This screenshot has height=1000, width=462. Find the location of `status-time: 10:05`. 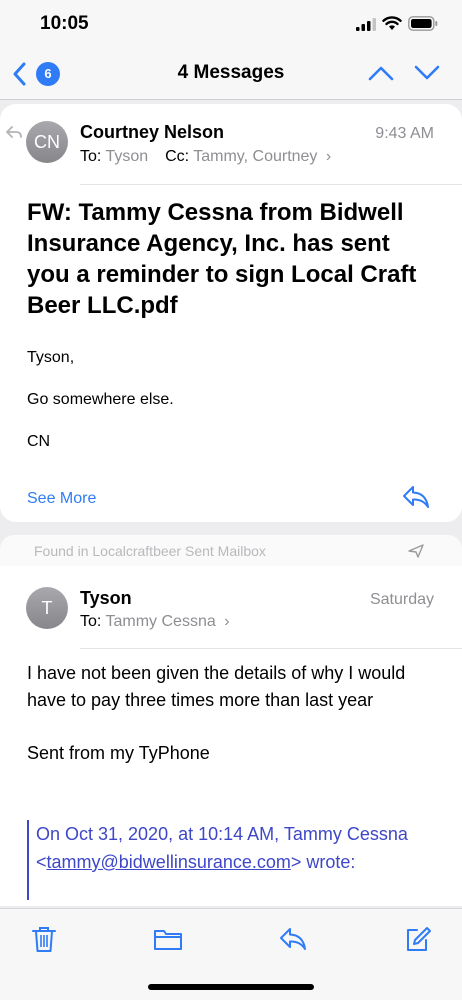

status-time: 10:05 is located at coordinates (64, 23).